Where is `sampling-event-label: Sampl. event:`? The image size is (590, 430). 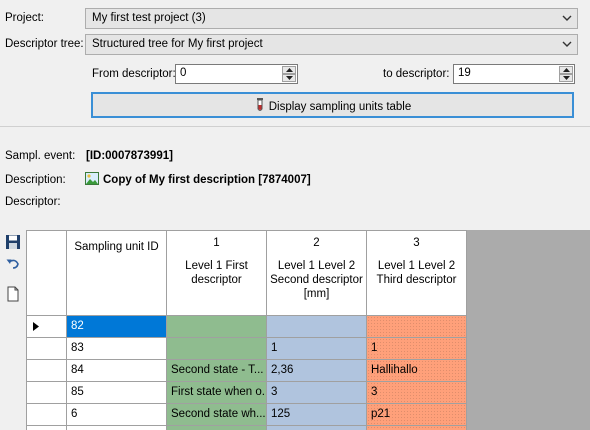 sampling-event-label: Sampl. event: is located at coordinates (40, 156).